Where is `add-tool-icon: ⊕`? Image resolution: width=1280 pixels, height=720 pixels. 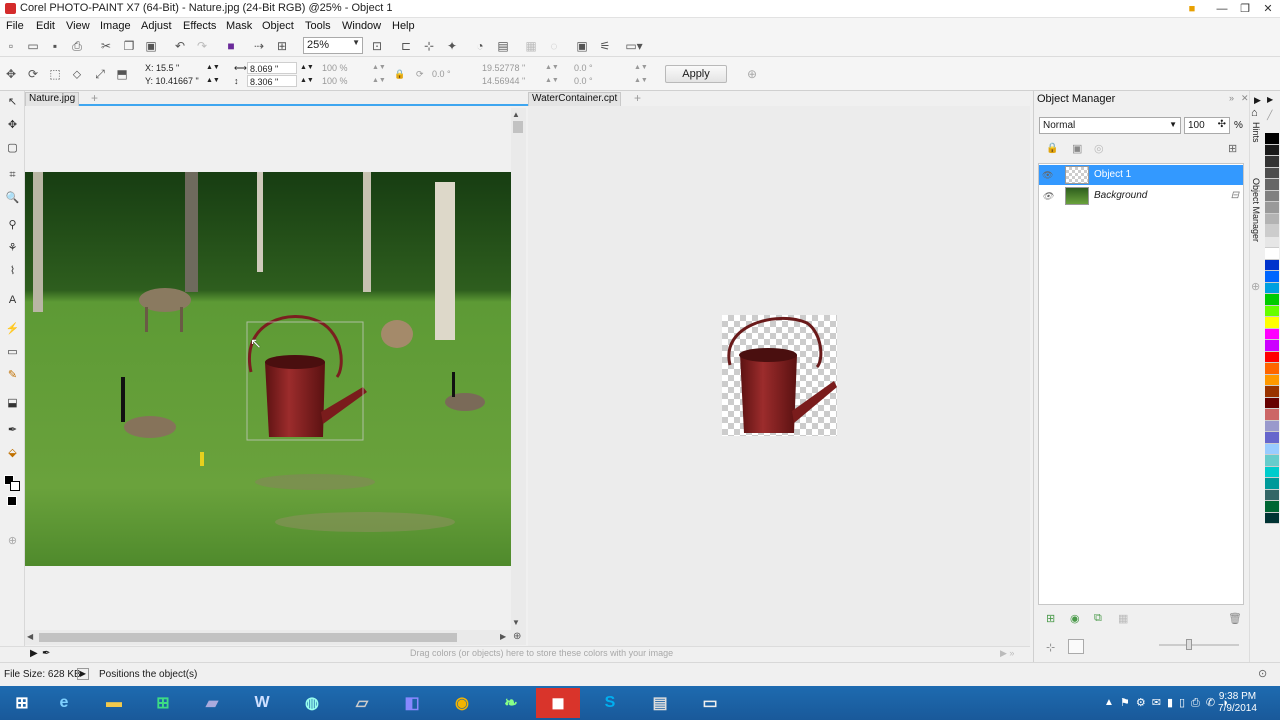 add-tool-icon: ⊕ is located at coordinates (12, 541).